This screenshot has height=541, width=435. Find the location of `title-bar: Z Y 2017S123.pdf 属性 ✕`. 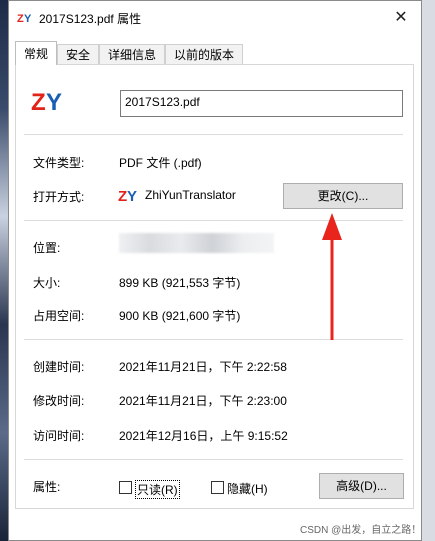

title-bar: Z Y 2017S123.pdf 属性 ✕ is located at coordinates (215, 17).